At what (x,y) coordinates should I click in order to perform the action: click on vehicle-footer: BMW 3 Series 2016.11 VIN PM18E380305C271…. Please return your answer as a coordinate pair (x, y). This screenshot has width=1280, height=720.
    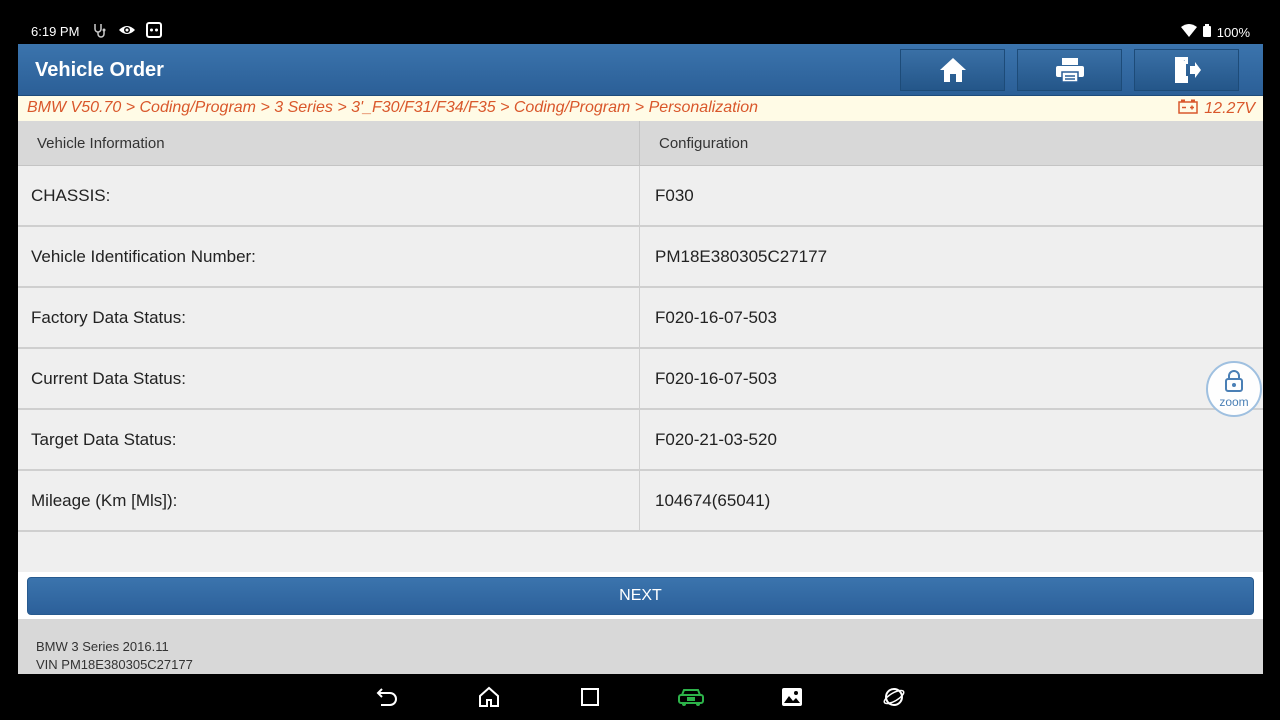
    Looking at the image, I should click on (640, 646).